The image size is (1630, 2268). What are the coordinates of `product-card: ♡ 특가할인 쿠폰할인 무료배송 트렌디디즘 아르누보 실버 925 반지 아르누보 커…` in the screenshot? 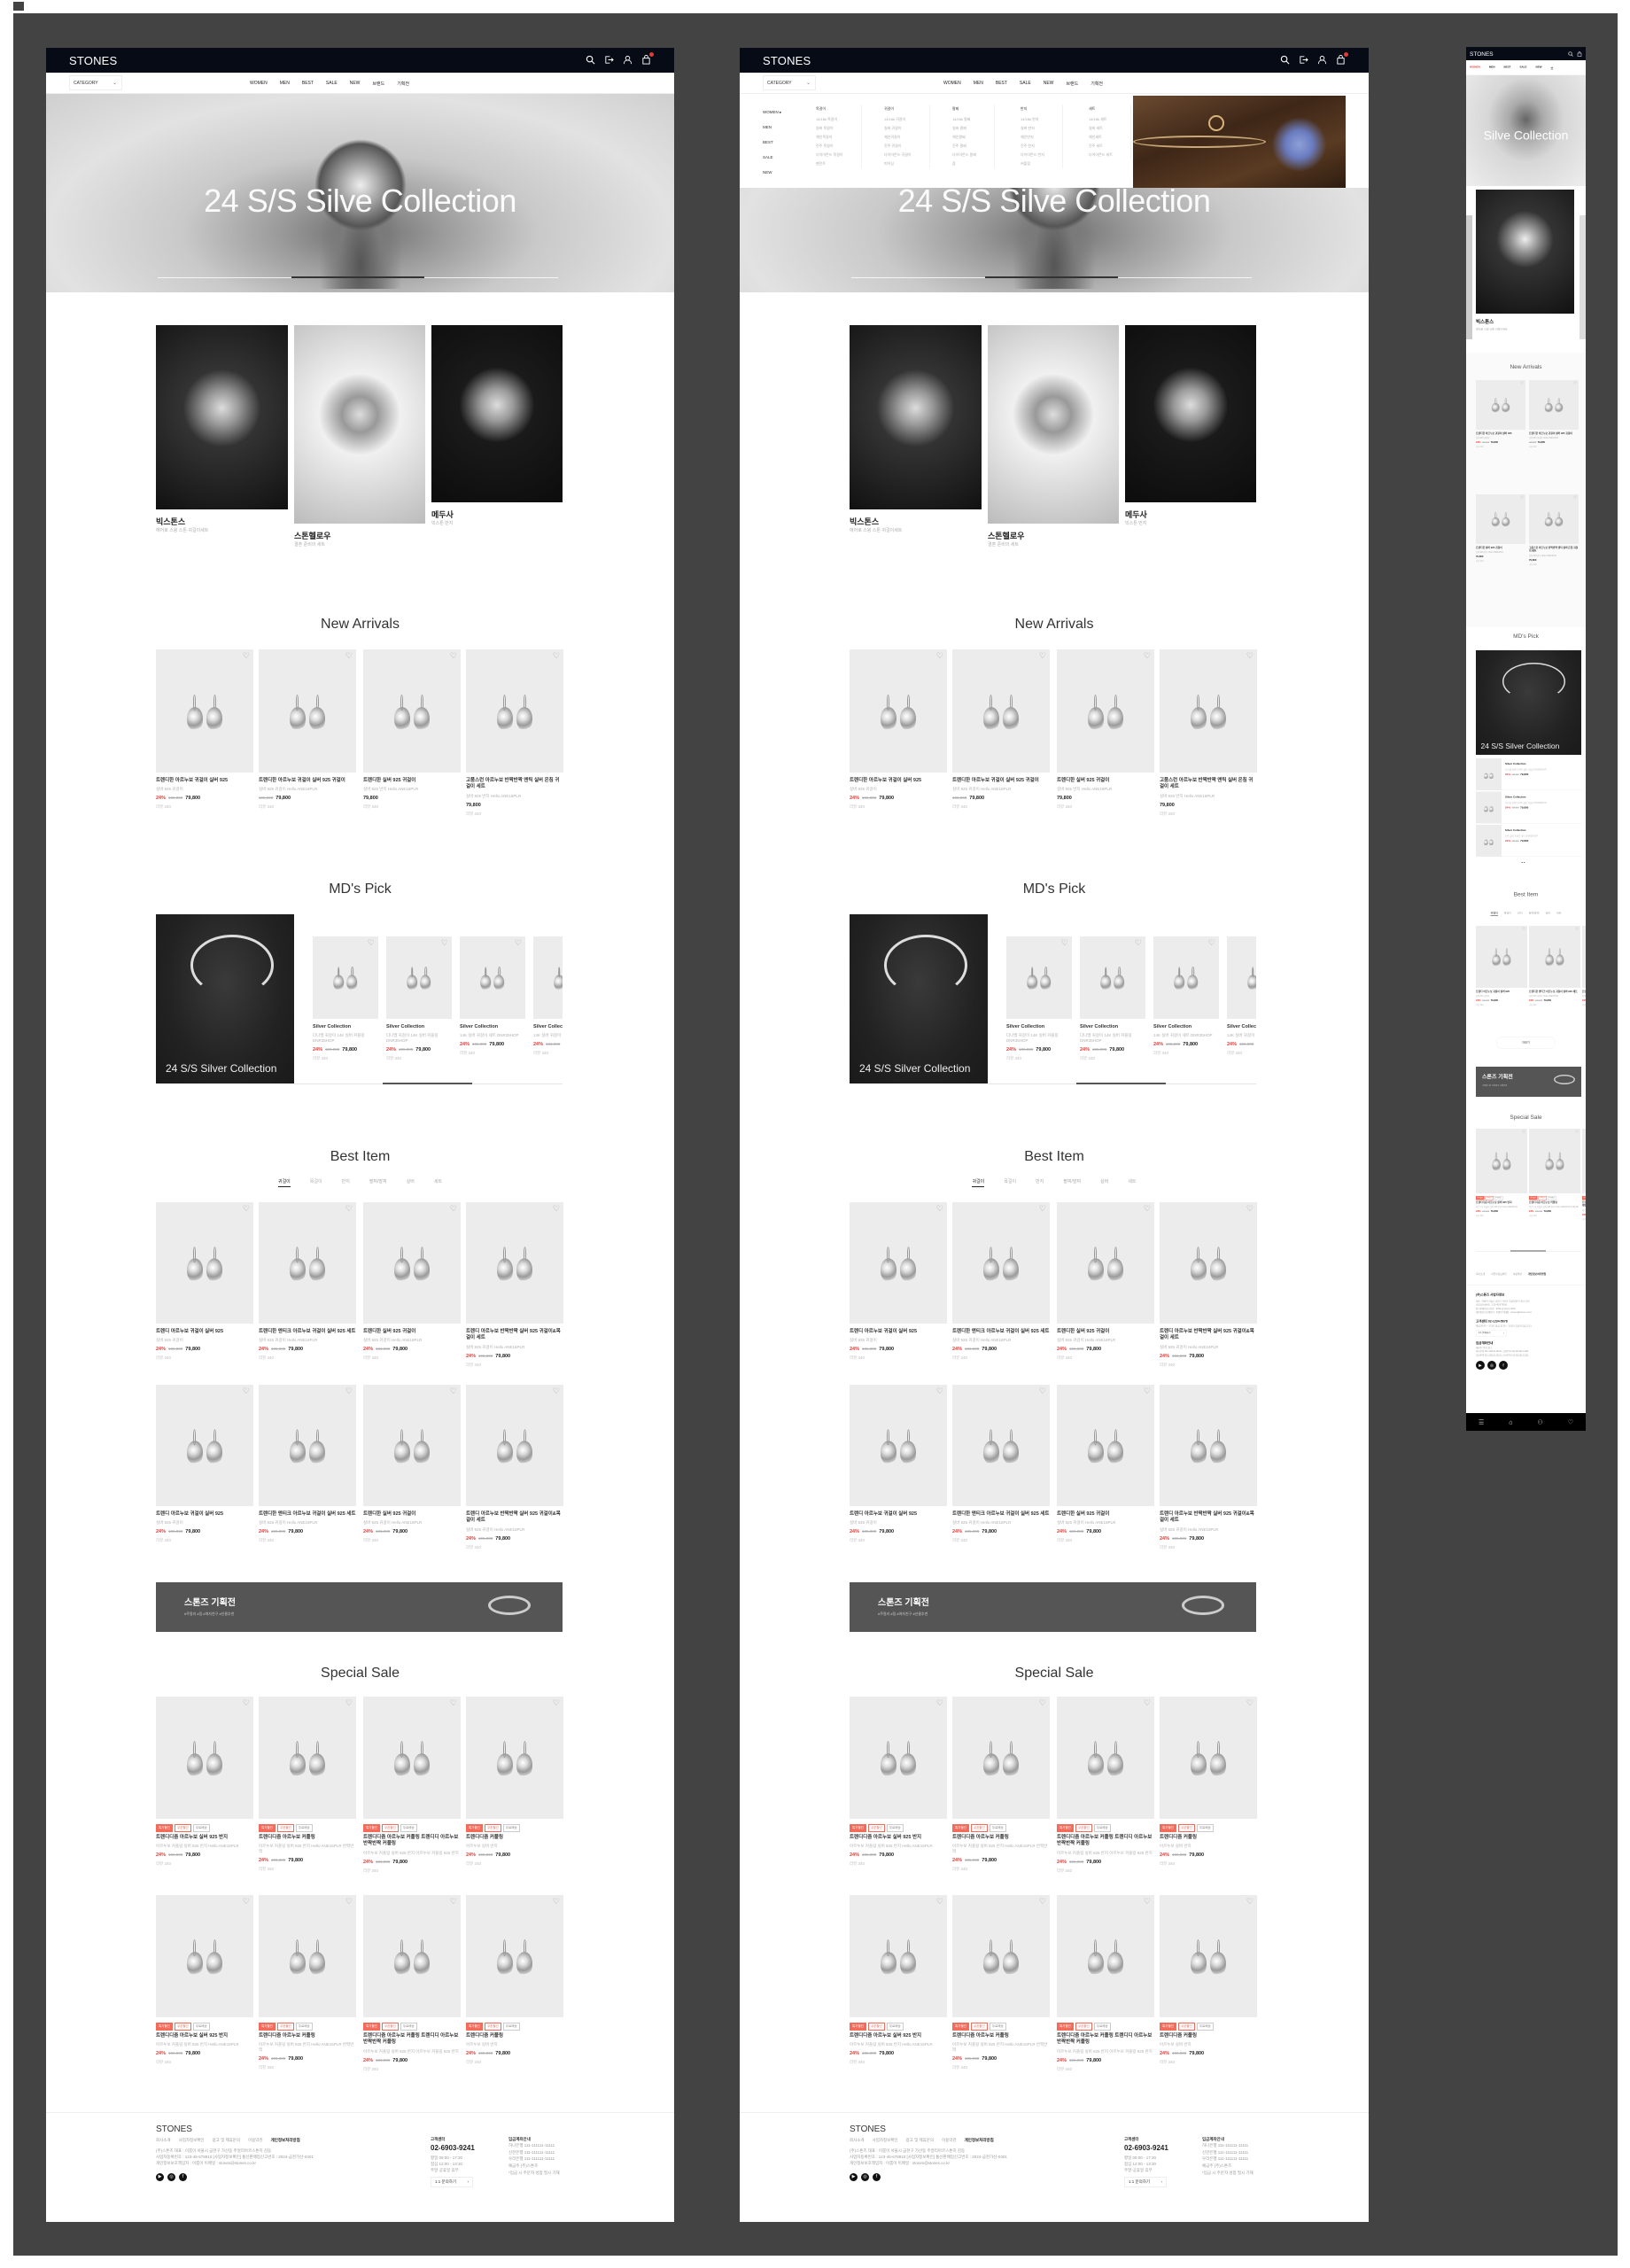 It's located at (204, 1980).